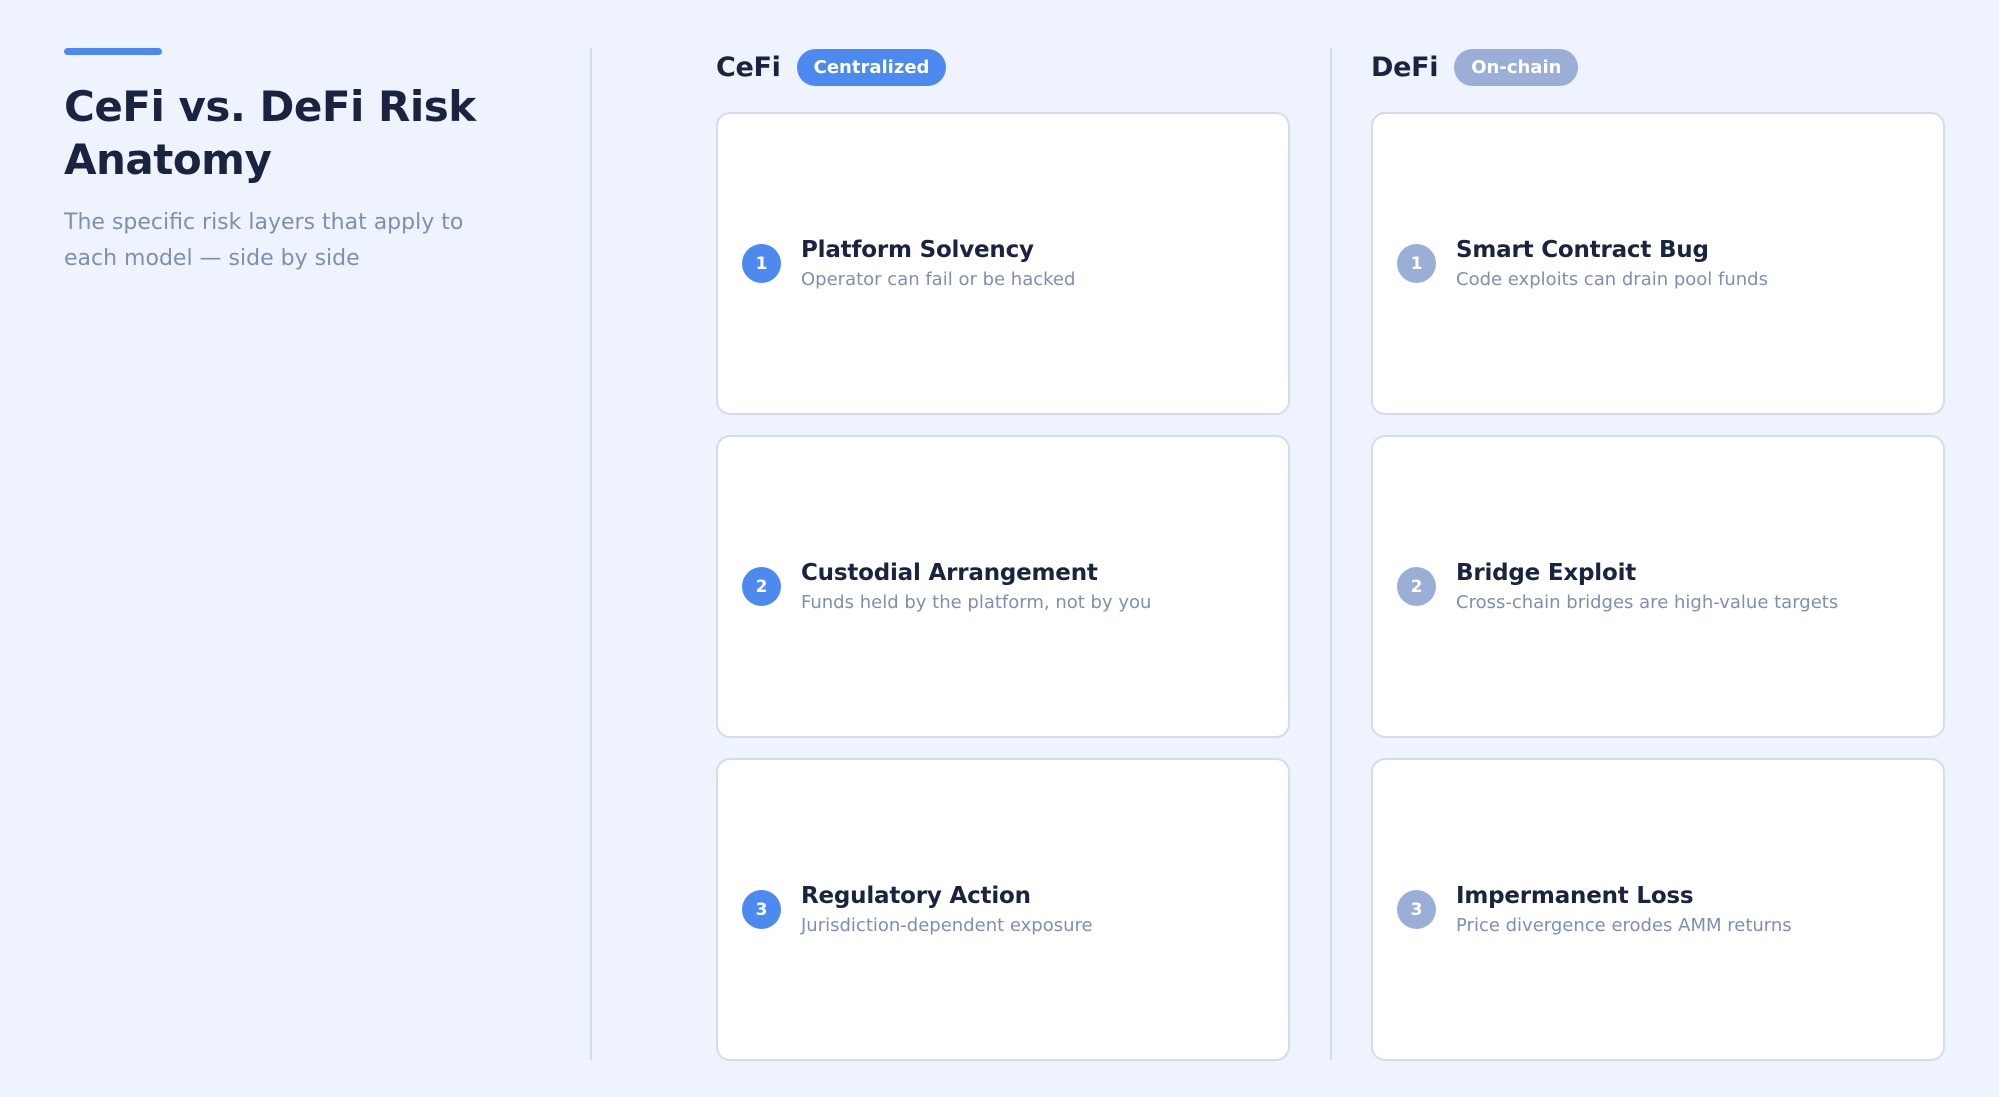  Describe the element at coordinates (949, 572) in the screenshot. I see `card-title: Custodial Arrangement` at that location.